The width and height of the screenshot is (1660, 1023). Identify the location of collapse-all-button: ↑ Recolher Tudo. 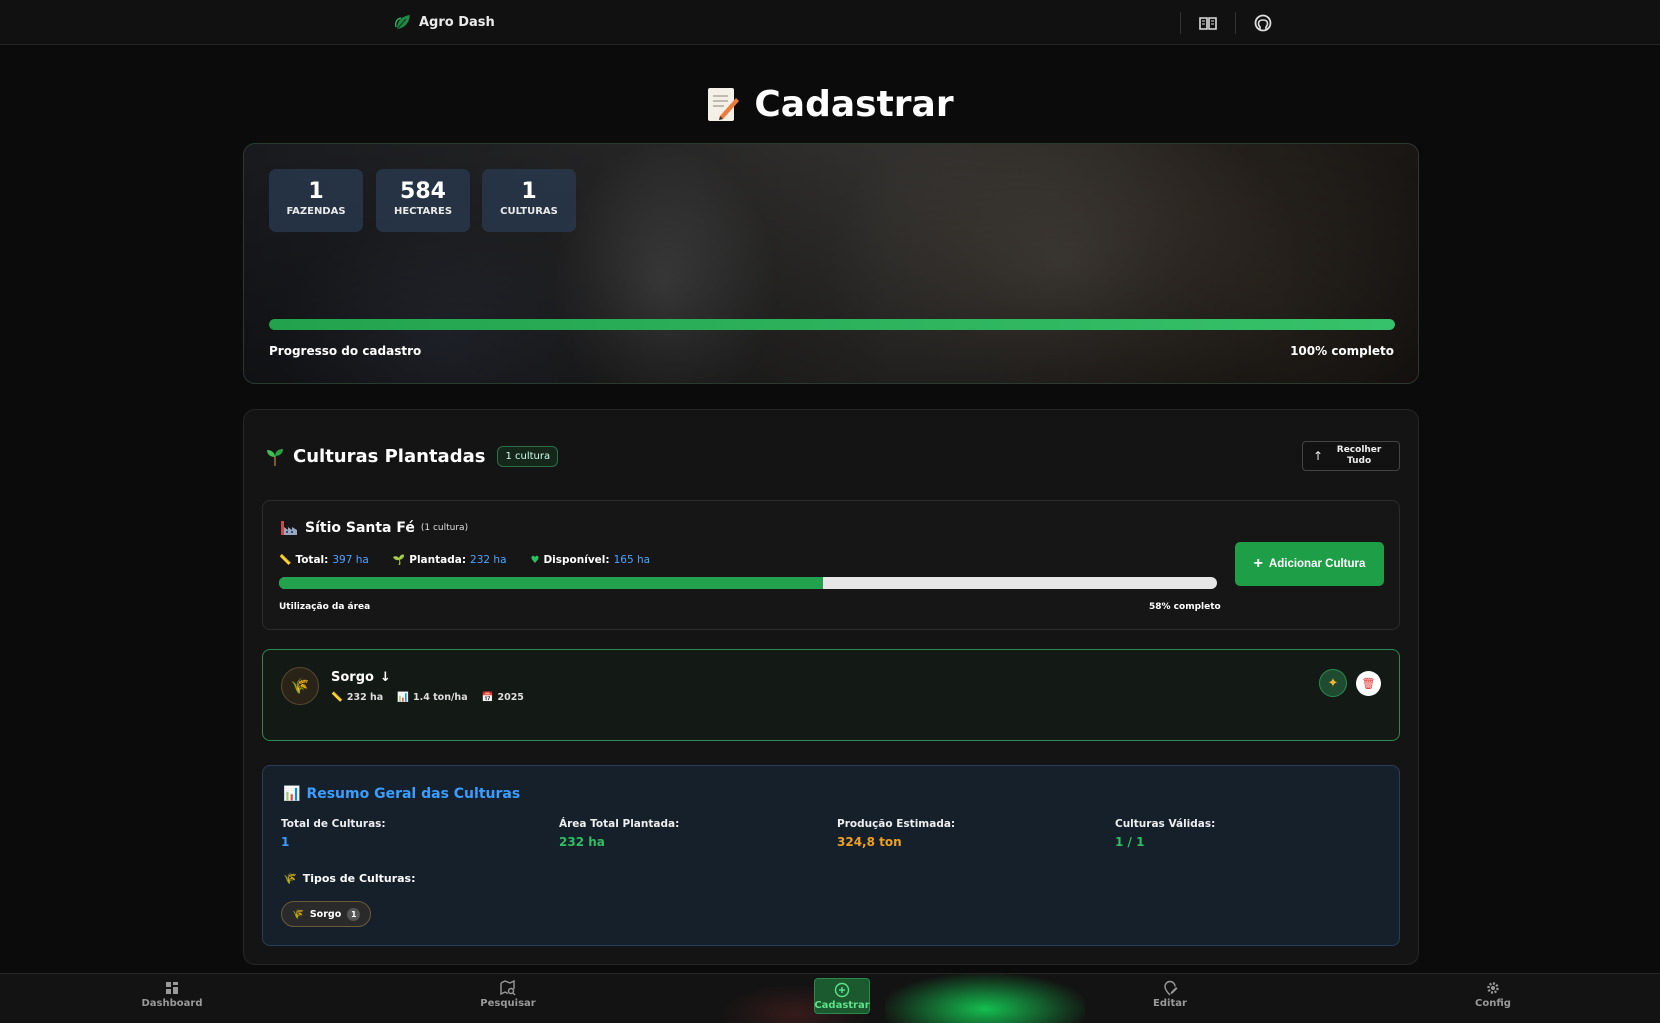
(1351, 456).